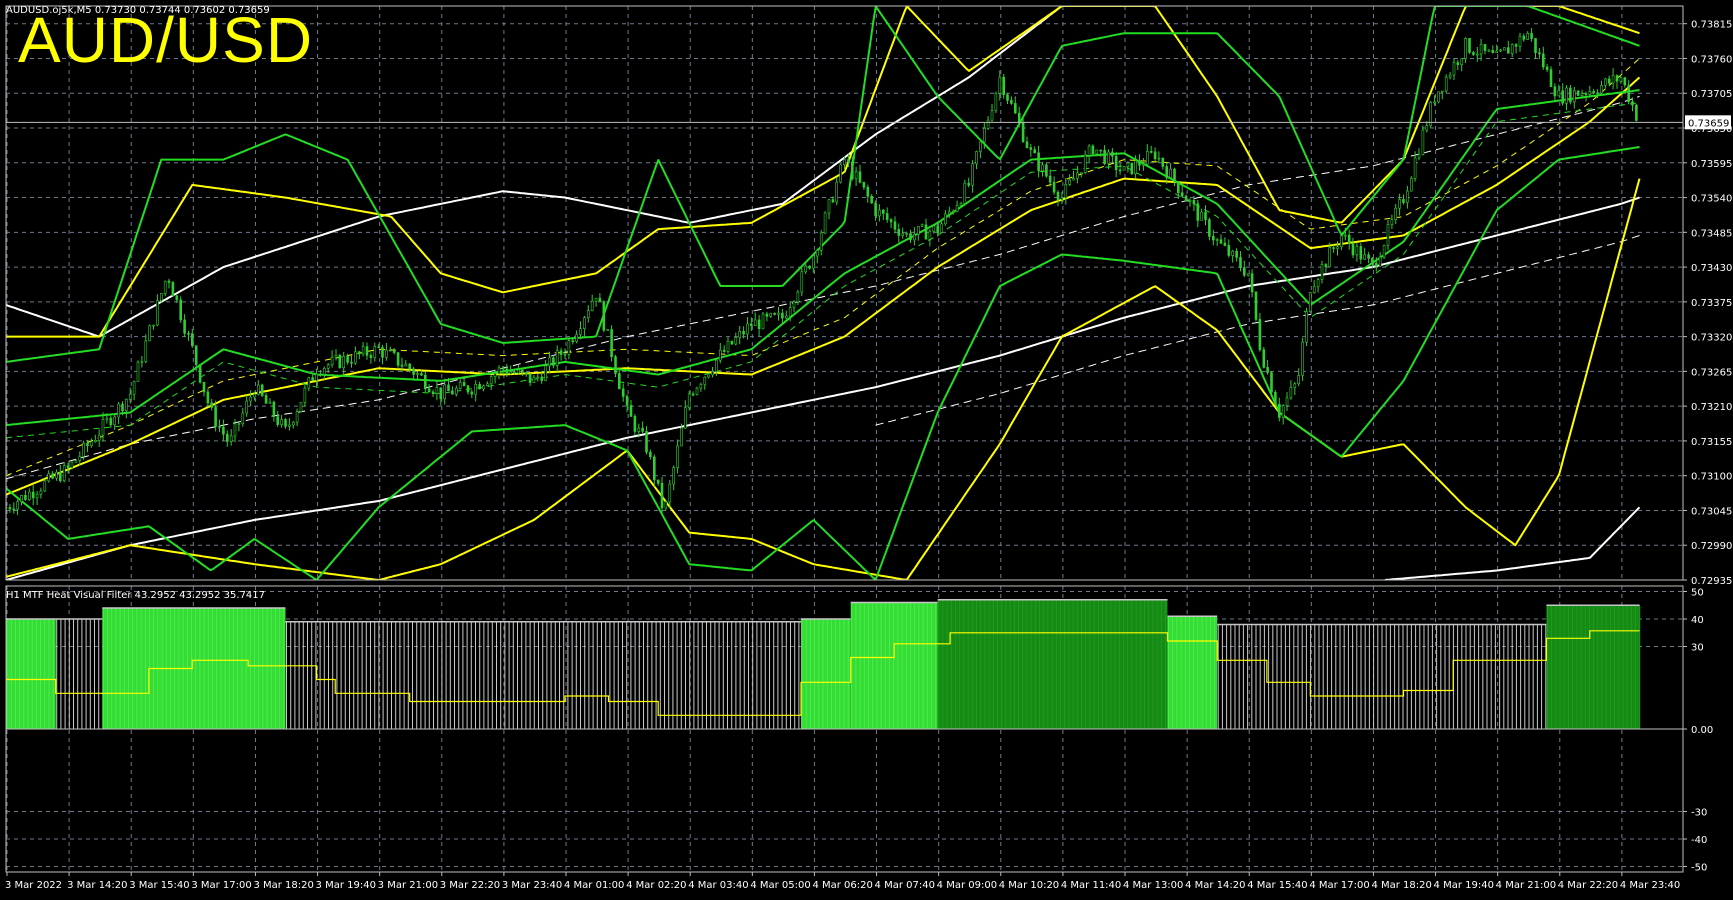 The image size is (1733, 900). Describe the element at coordinates (33, 885) in the screenshot. I see `x-tick-label: 3 Mar 2022` at that location.